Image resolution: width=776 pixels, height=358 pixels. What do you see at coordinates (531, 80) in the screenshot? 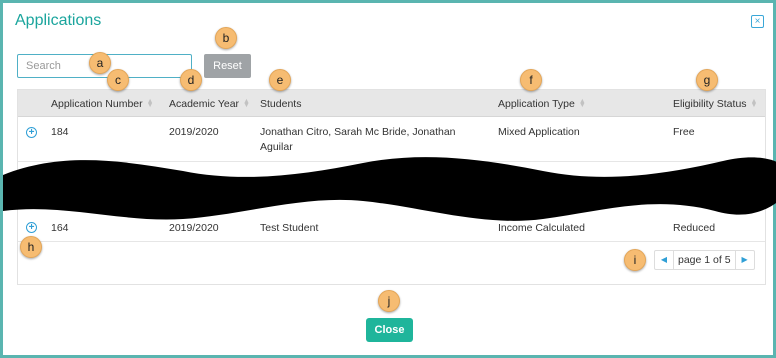
I see `callout-badge: f` at bounding box center [531, 80].